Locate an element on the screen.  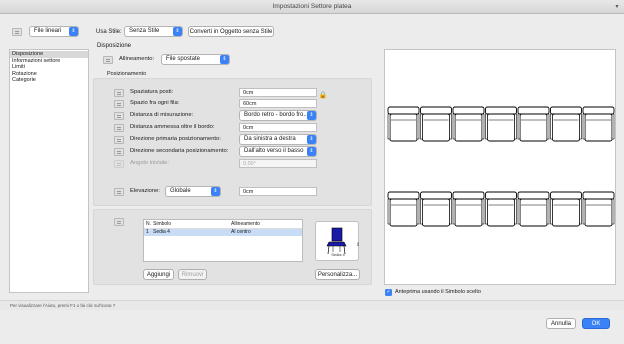
row-popup-5: Dall'alto verso il basso ⇕ is located at coordinates (278, 151).